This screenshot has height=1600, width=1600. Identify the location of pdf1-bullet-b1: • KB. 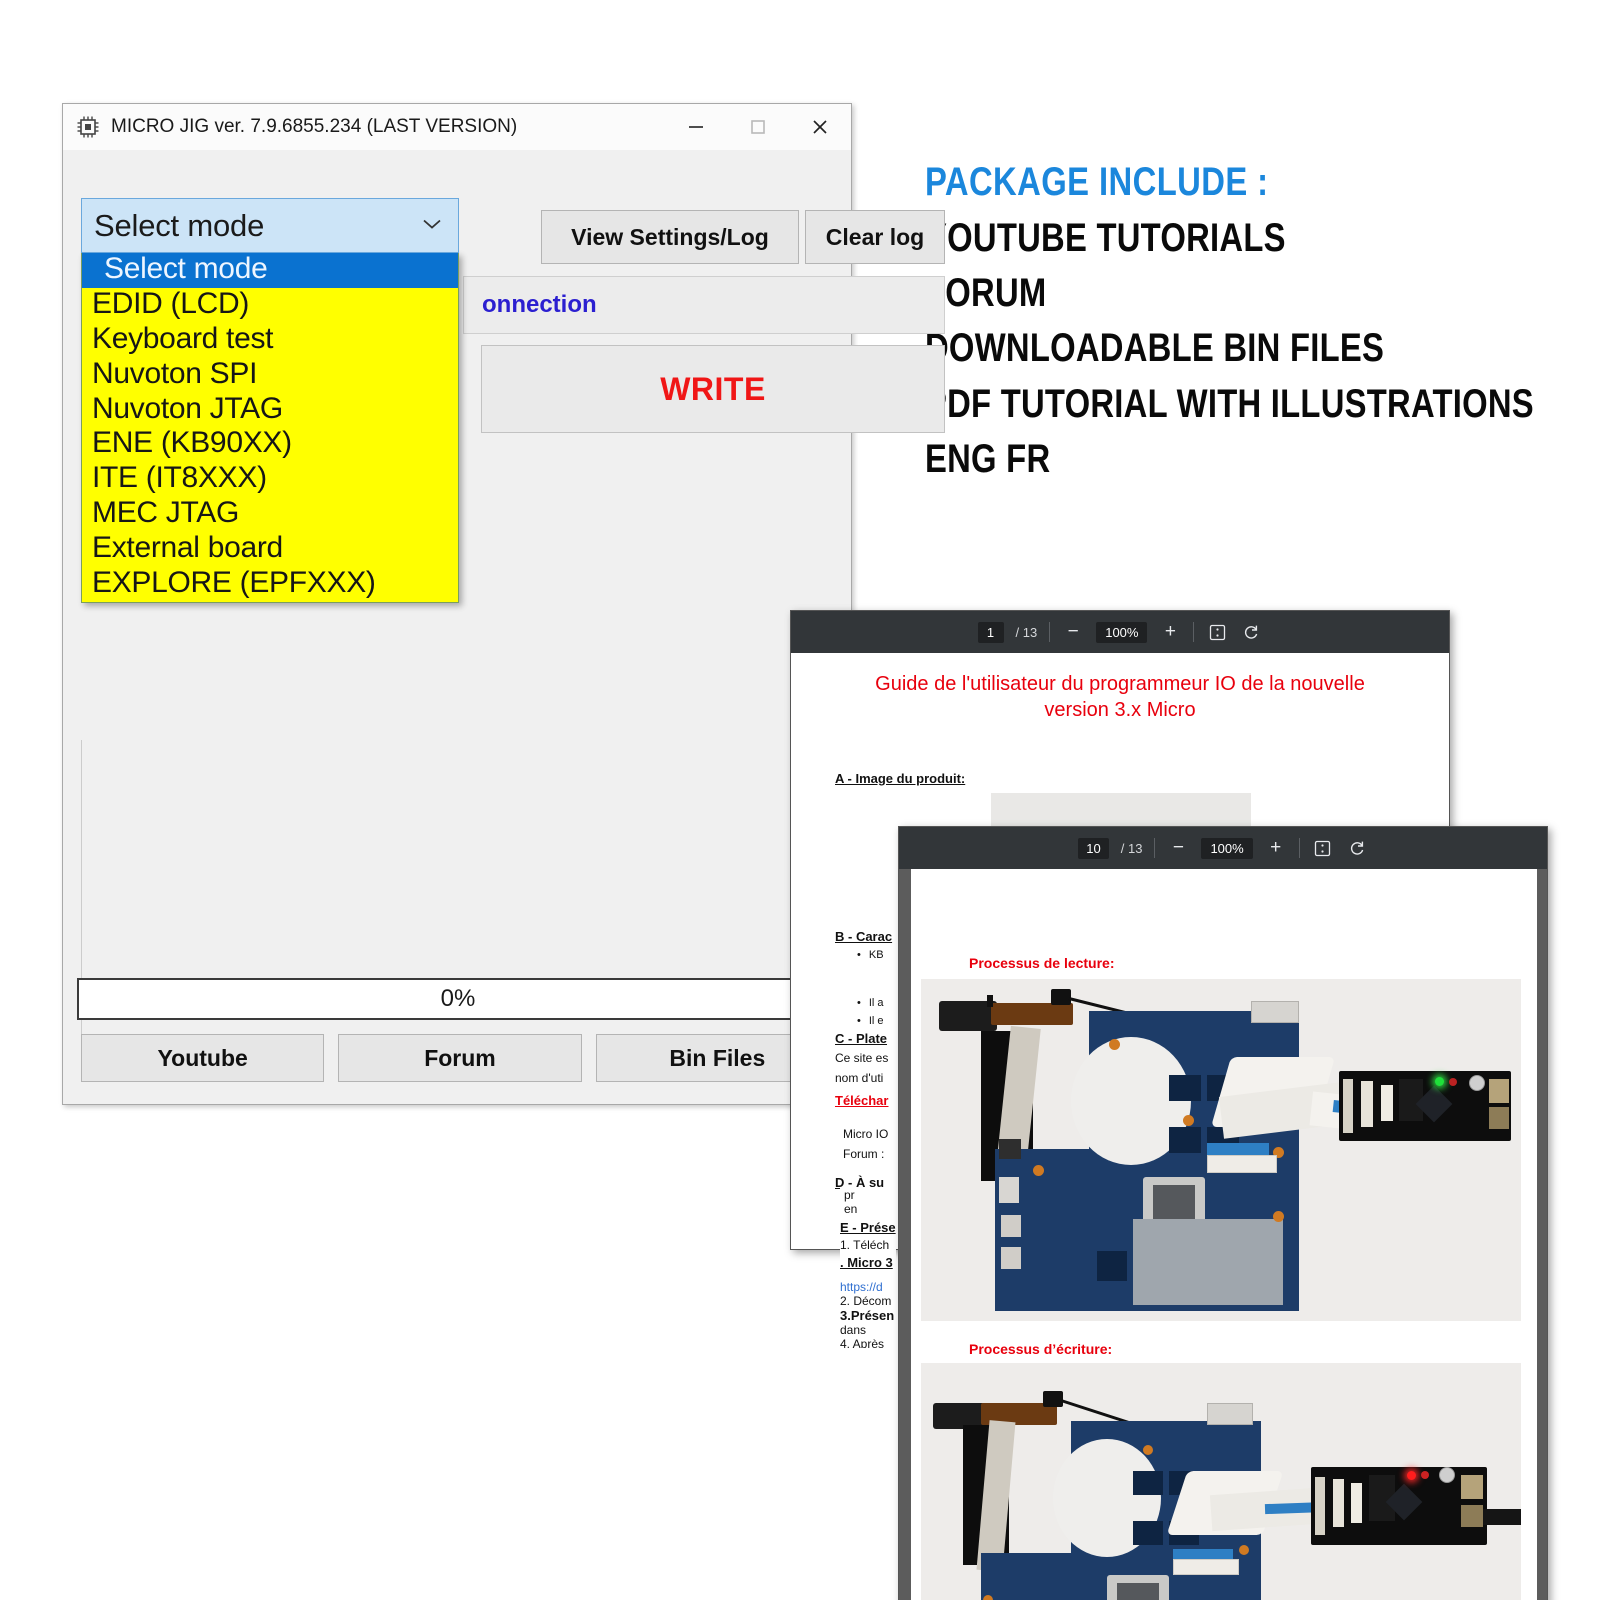
(870, 955).